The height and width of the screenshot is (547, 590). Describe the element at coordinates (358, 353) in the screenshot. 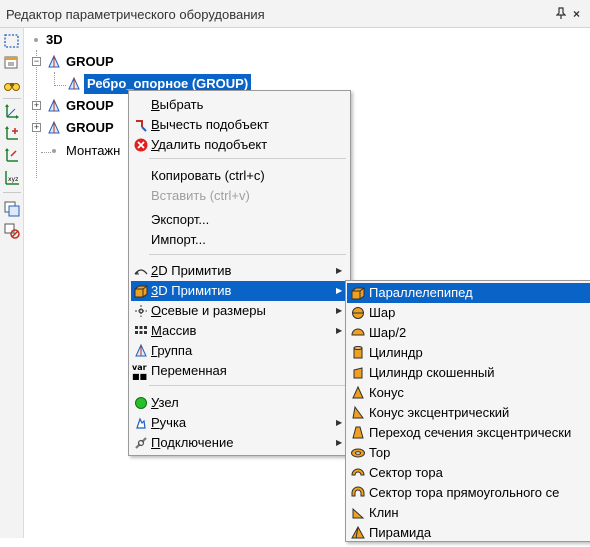

I see `cylinder-icon` at that location.